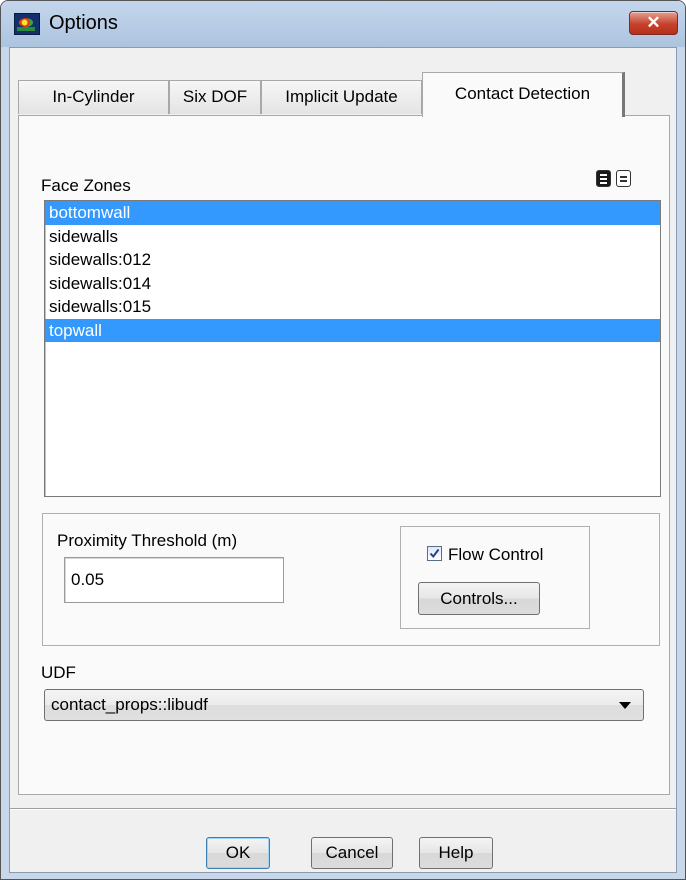  Describe the element at coordinates (352, 284) in the screenshot. I see `list-item: sidewalls:014` at that location.